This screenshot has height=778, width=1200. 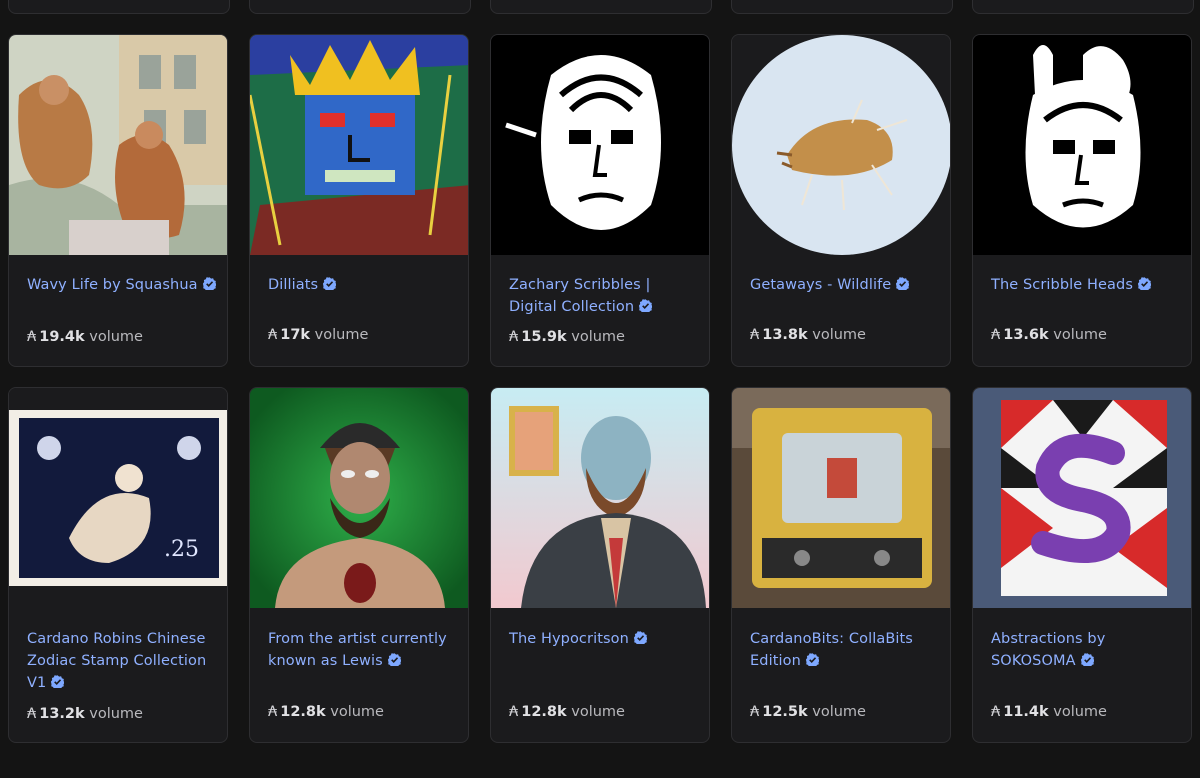 What do you see at coordinates (295, 335) in the screenshot?
I see `volume-value: 17k` at bounding box center [295, 335].